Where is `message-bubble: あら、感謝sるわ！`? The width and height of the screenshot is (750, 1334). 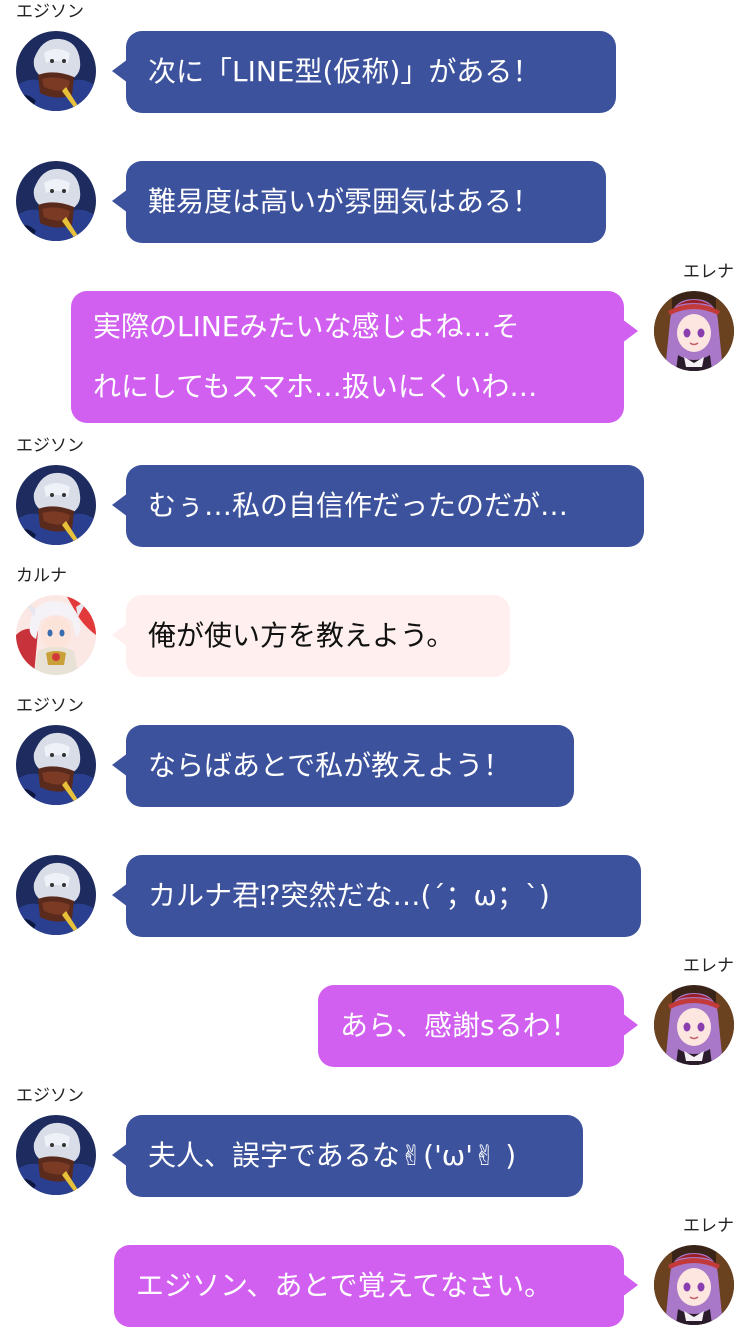 message-bubble: あら、感謝sるわ！ is located at coordinates (478, 1026).